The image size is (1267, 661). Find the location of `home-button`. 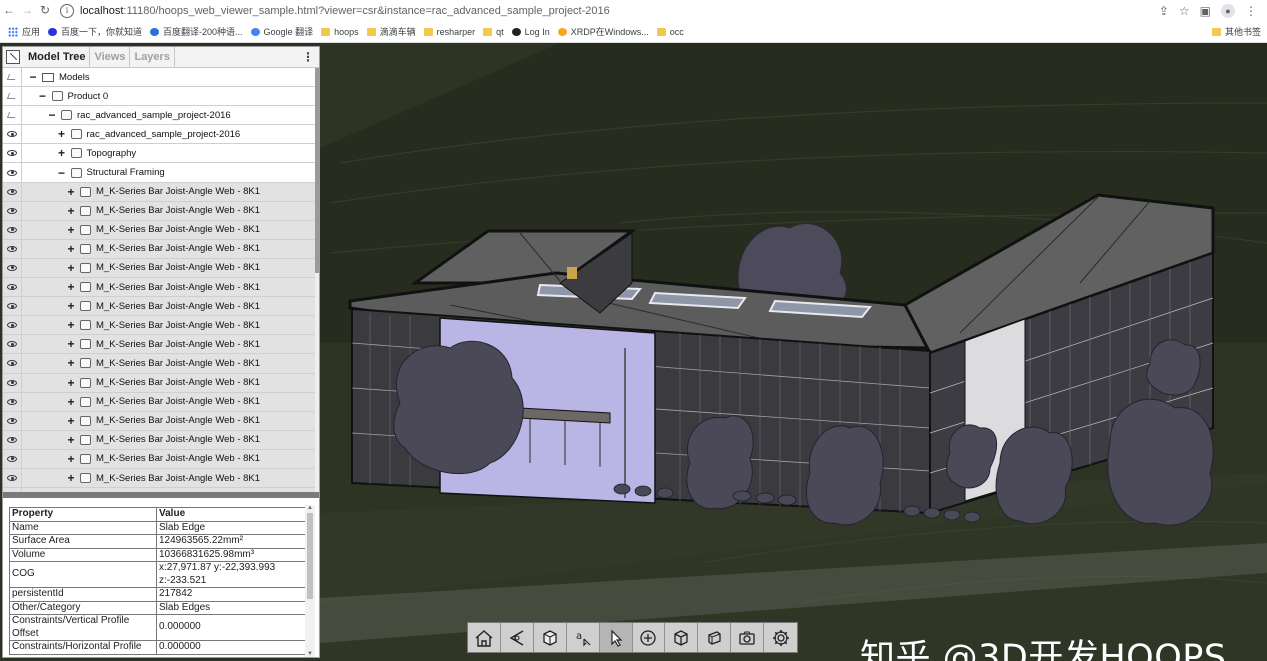

home-button is located at coordinates (484, 637).